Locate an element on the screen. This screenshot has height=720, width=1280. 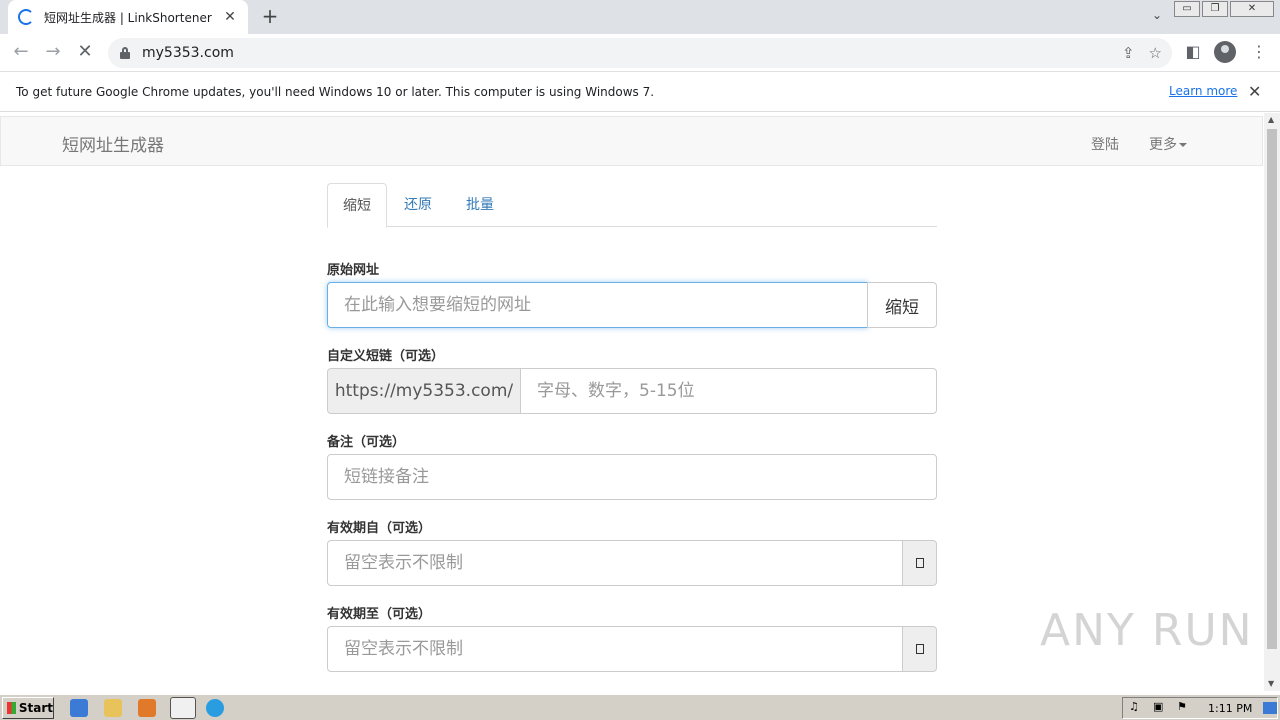
windows-taskbar: Start ♫ ▣ ⚑ 1:11 PM is located at coordinates (640, 707).